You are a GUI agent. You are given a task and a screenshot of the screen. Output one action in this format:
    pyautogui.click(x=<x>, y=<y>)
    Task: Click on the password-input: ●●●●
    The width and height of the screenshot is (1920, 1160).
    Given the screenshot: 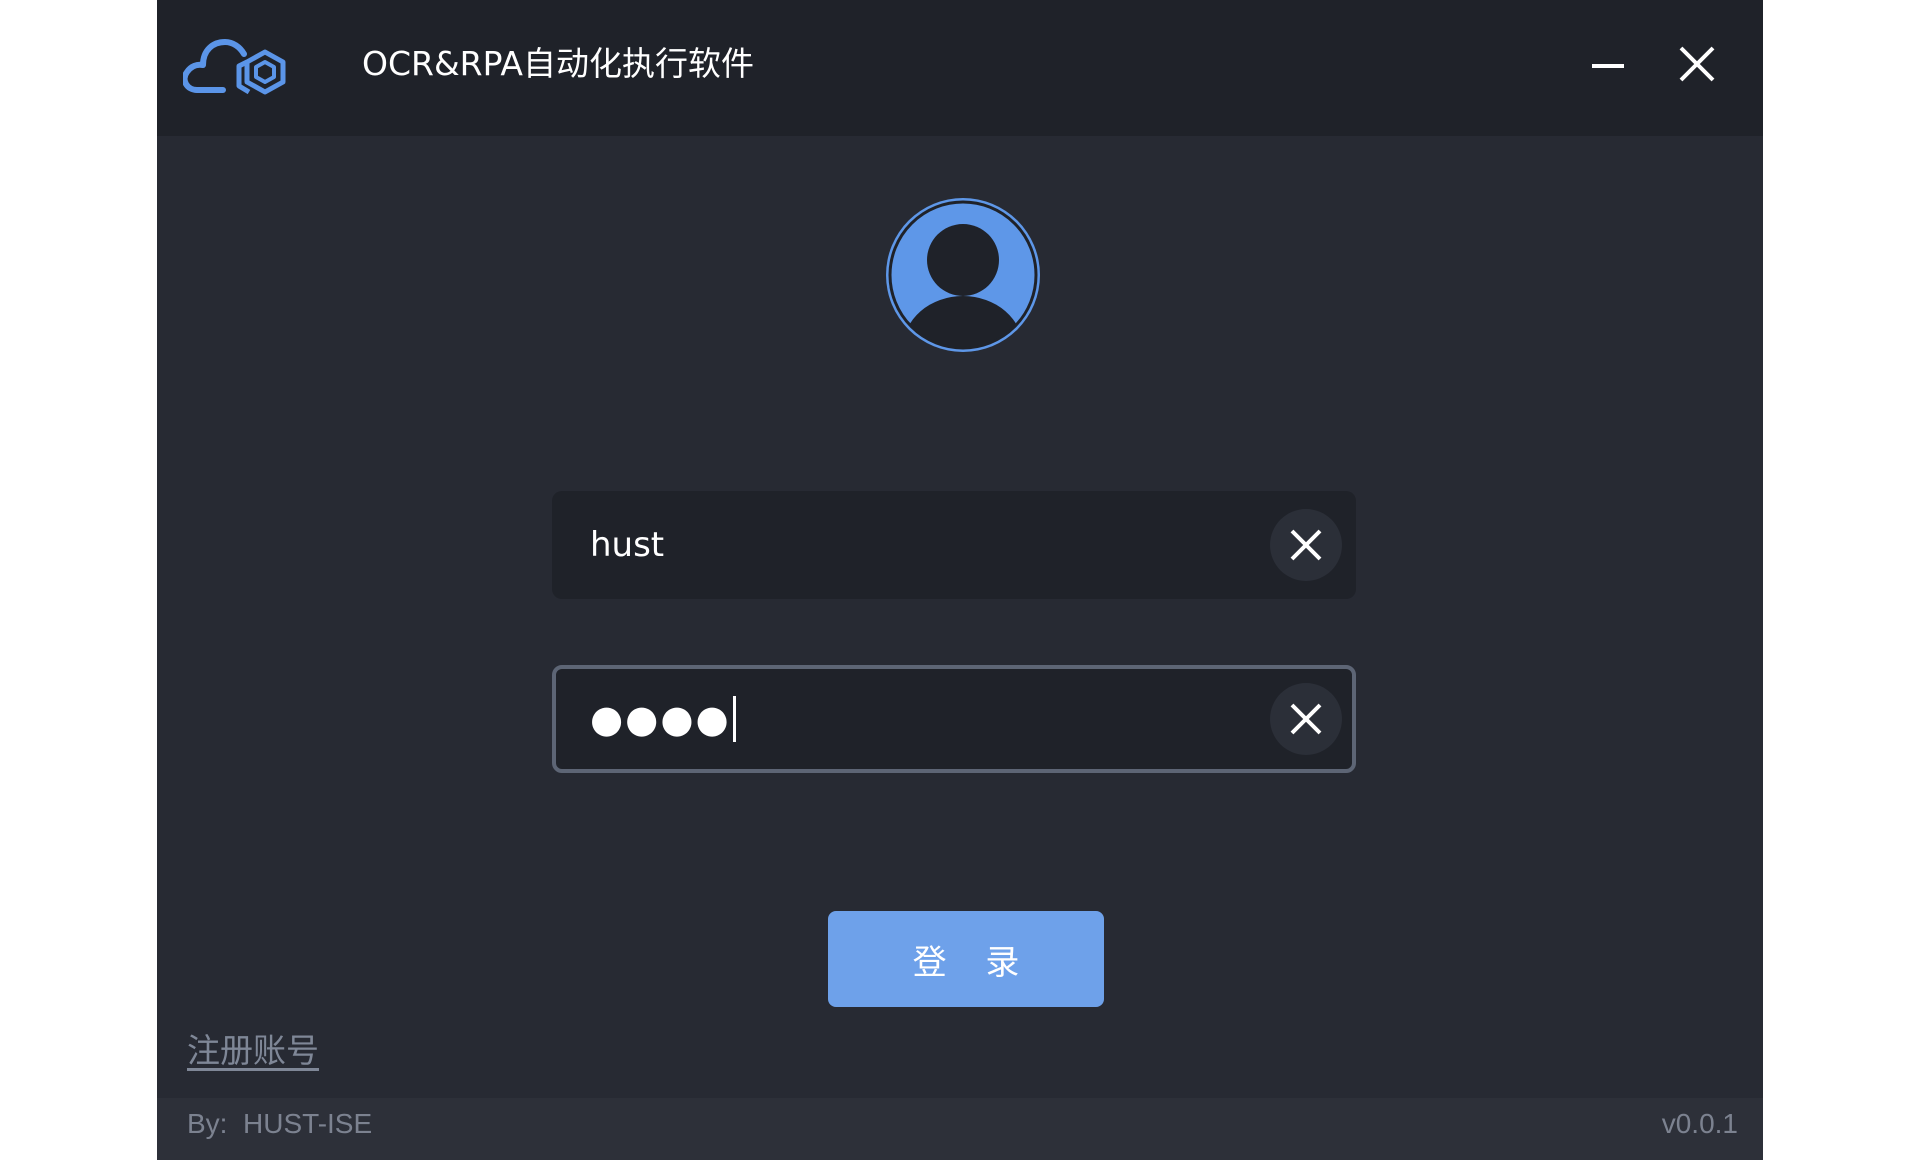 What is the action you would take?
    pyautogui.click(x=663, y=719)
    